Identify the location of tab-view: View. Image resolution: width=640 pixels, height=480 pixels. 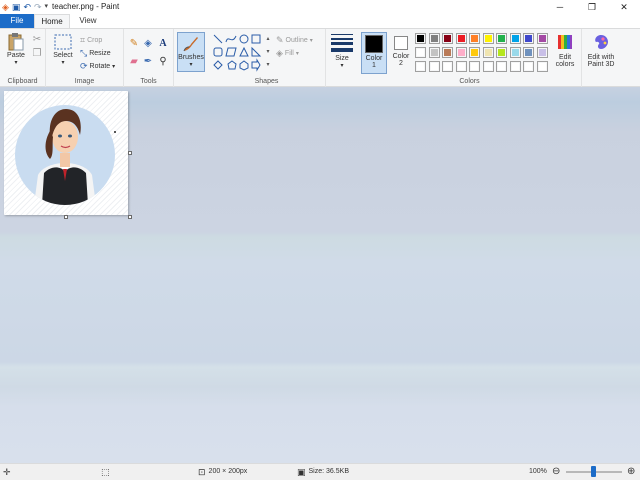
(88, 21).